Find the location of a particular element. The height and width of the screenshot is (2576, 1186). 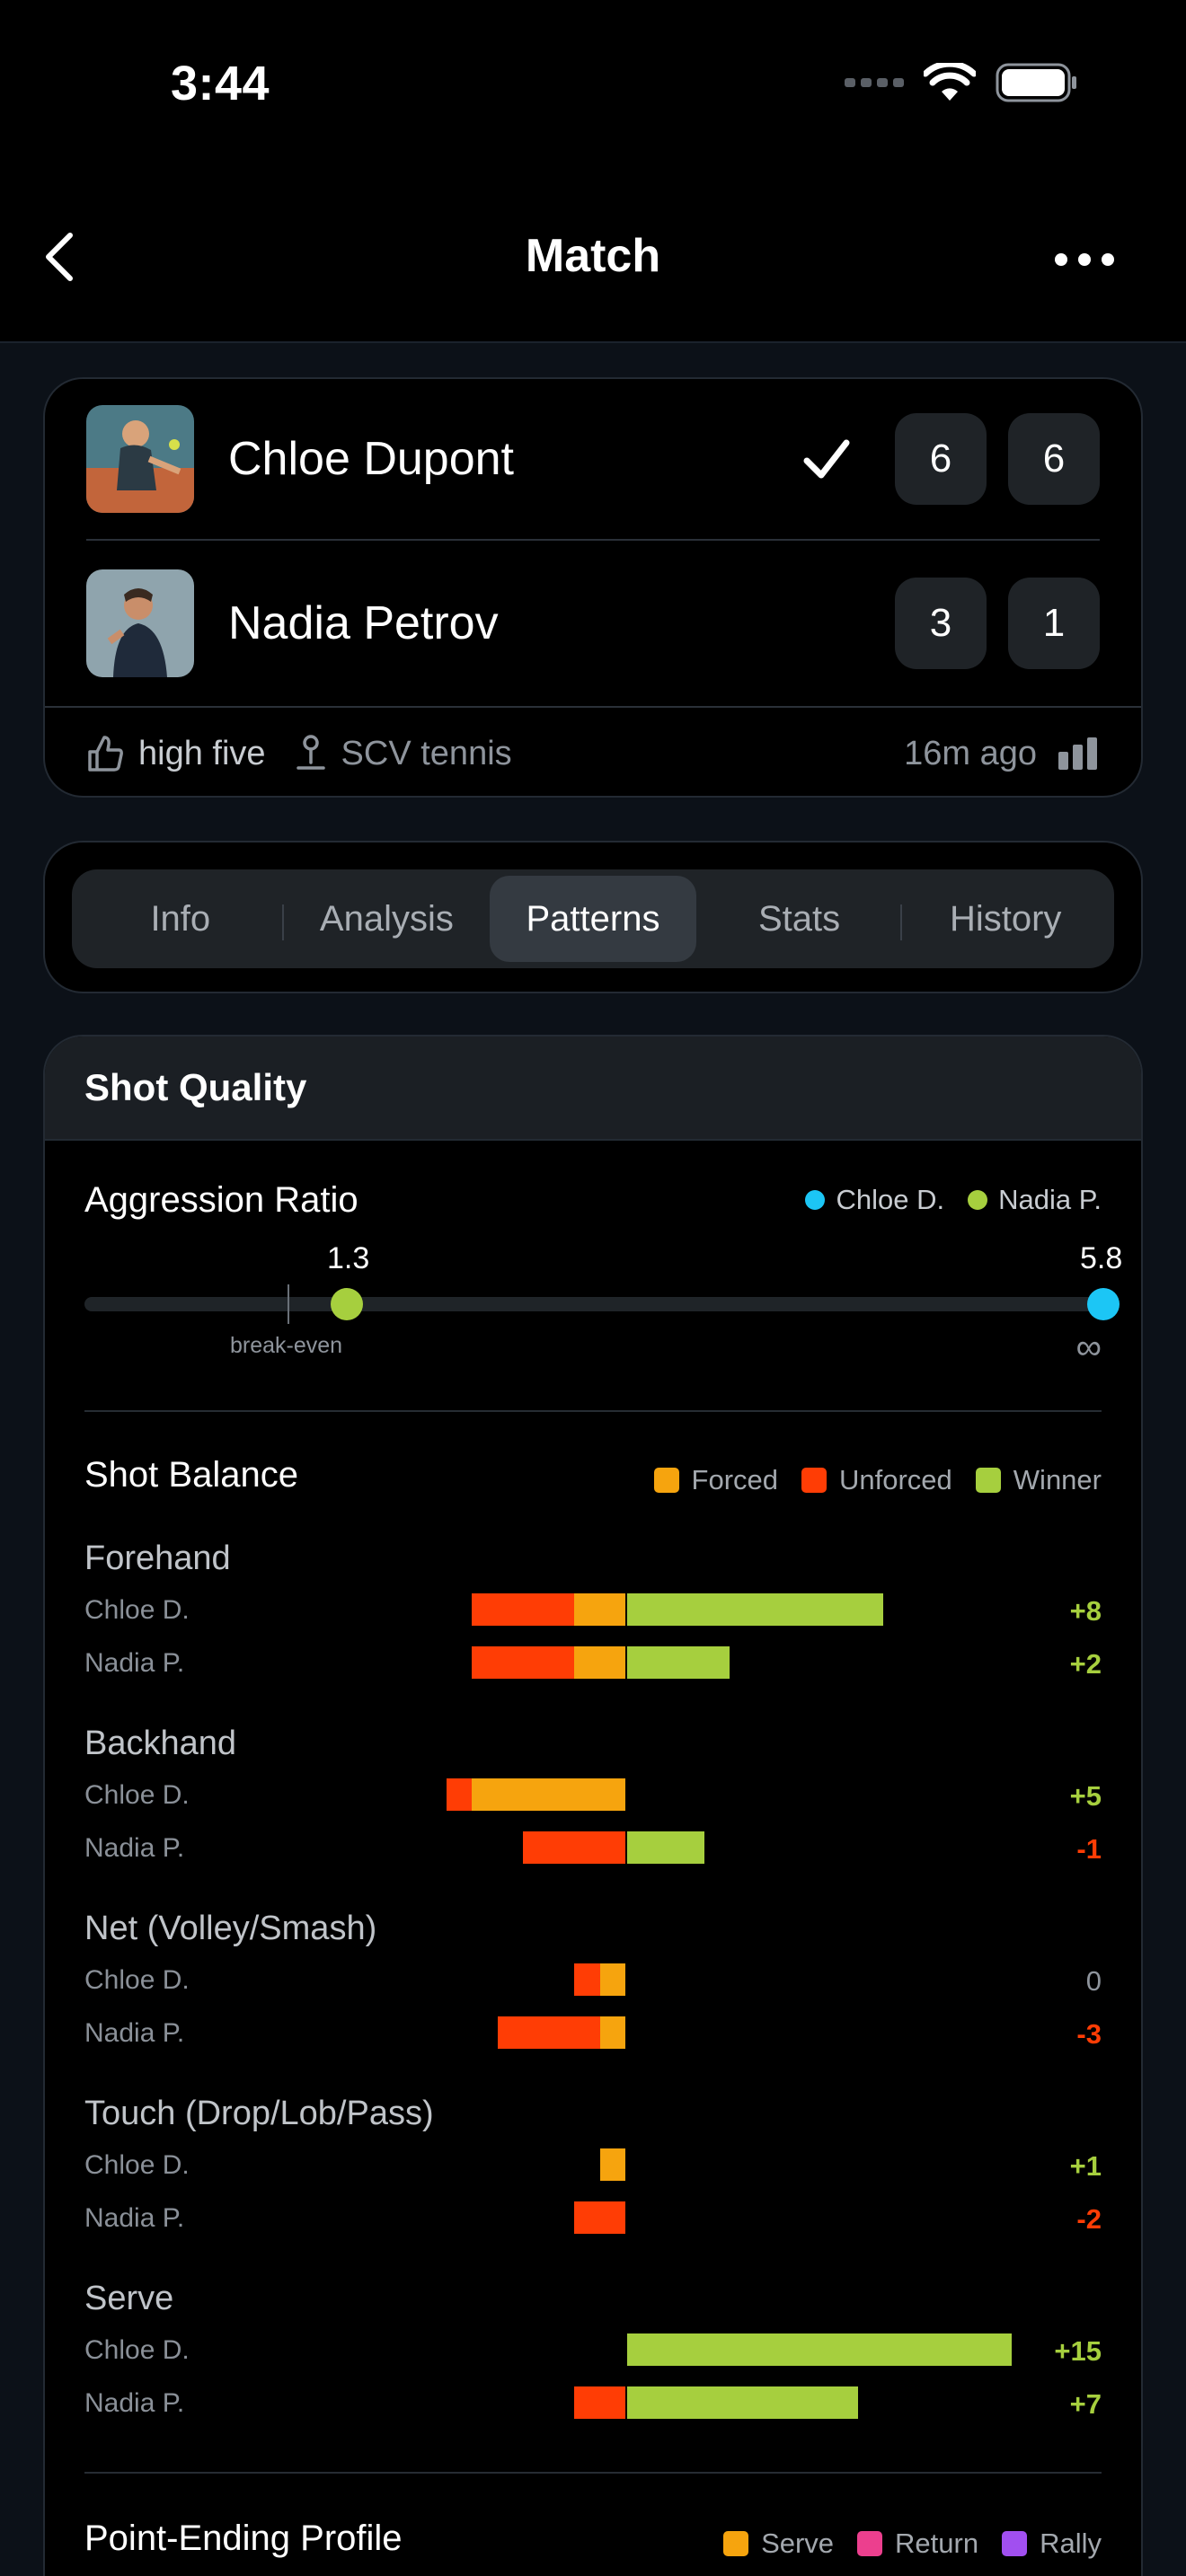

tabs-card: Info Analysis Patterns Stats History is located at coordinates (593, 917).